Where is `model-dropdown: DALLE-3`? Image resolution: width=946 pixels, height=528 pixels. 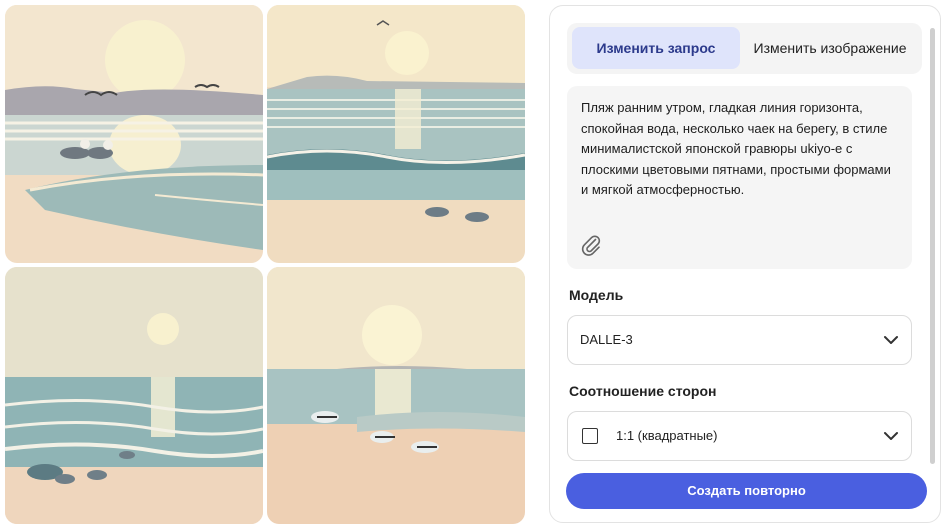
model-dropdown: DALLE-3 is located at coordinates (739, 340).